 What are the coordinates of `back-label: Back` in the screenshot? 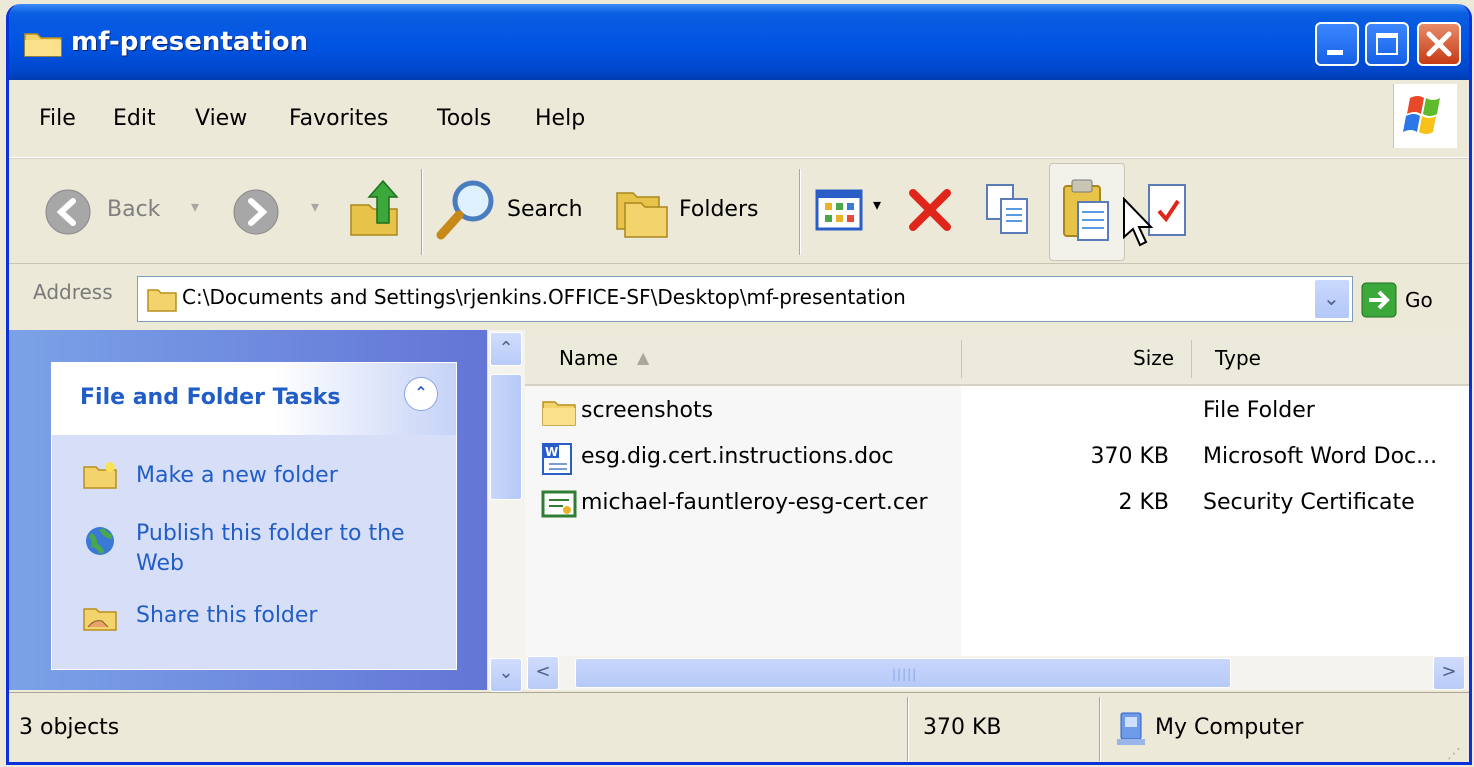 It's located at (134, 209).